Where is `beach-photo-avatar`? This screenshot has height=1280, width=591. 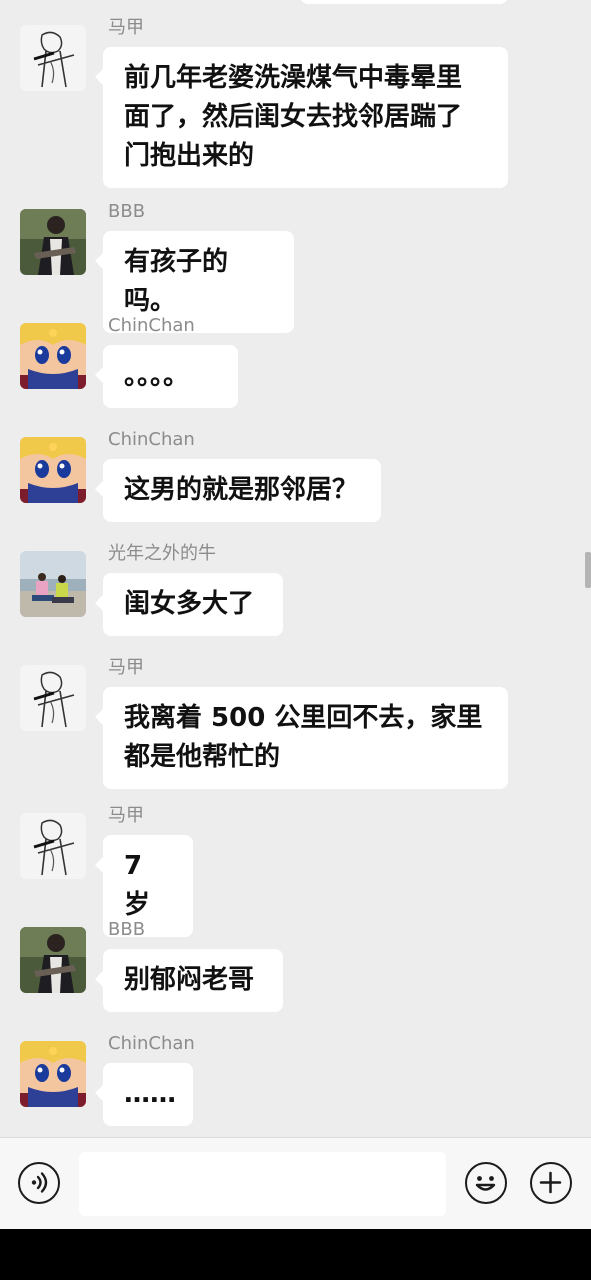 beach-photo-avatar is located at coordinates (53, 584).